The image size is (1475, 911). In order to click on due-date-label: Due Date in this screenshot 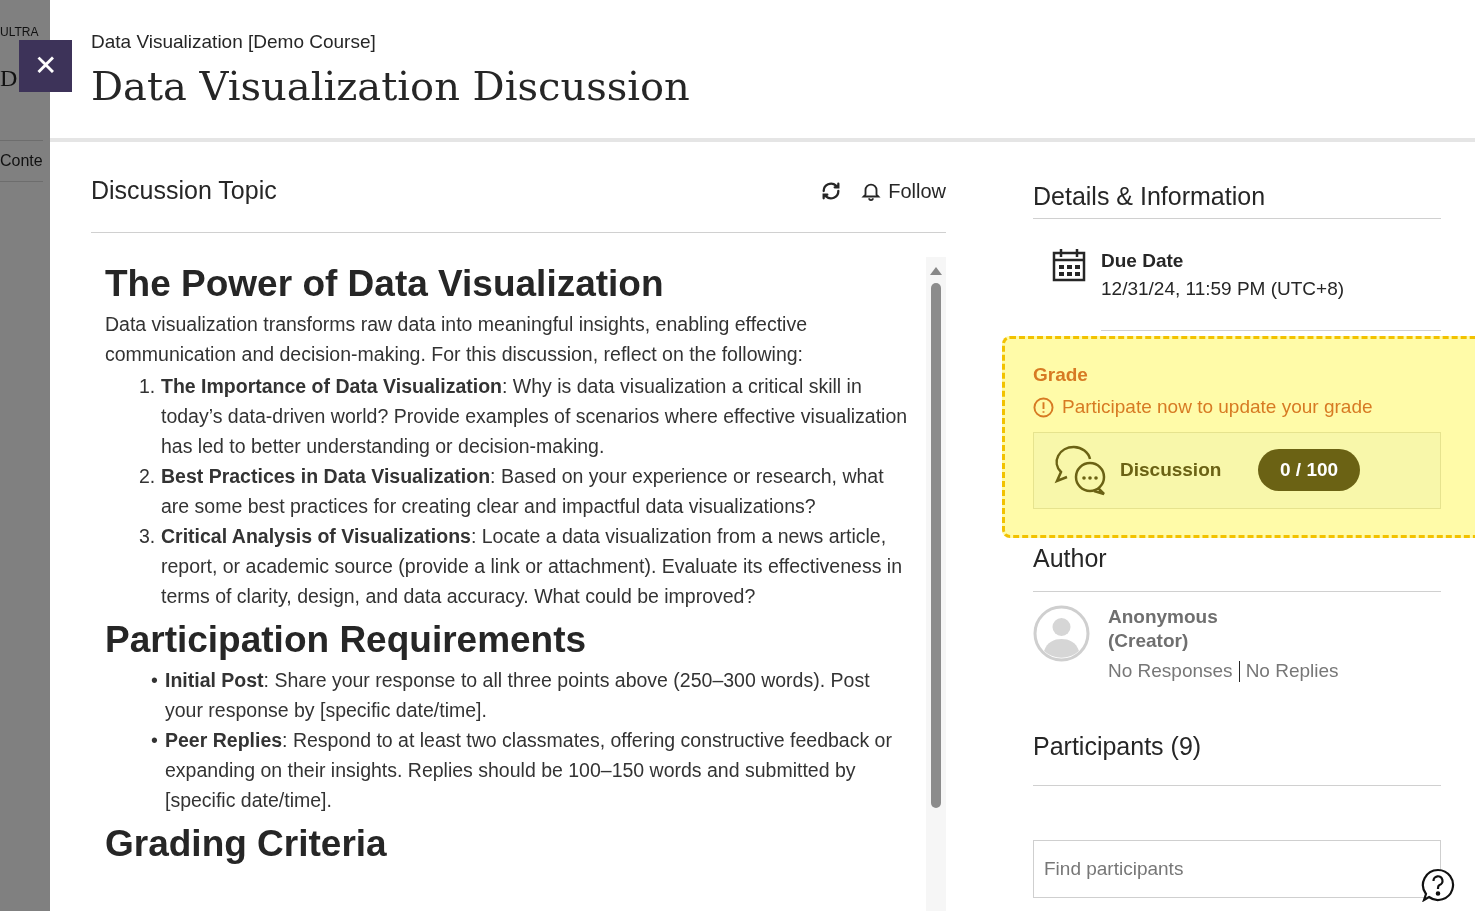, I will do `click(1143, 260)`.